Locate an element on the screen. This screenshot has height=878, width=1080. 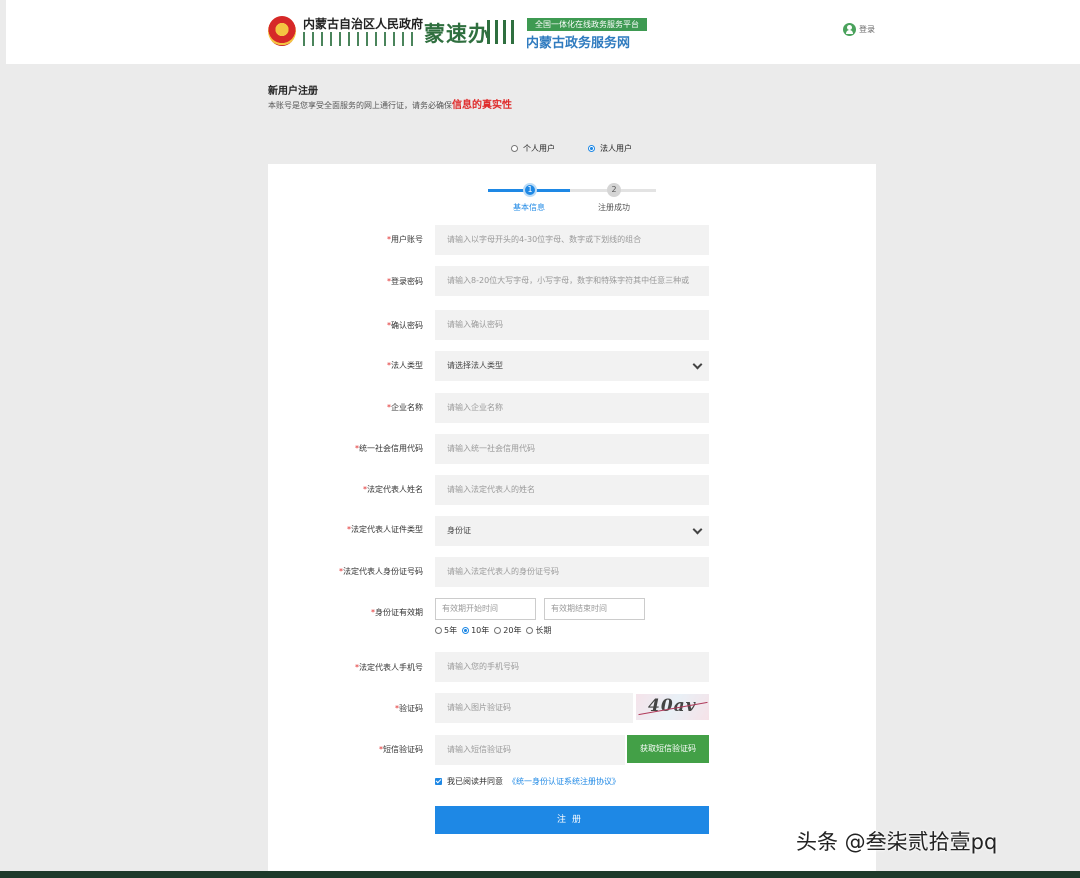
label-text: 验证码 is located at coordinates (411, 708).